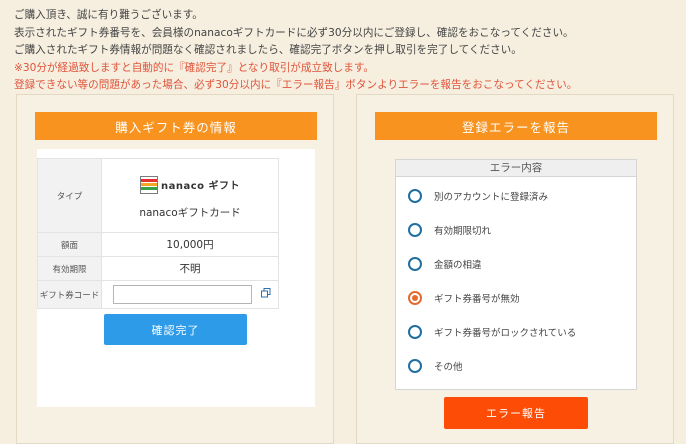 The image size is (686, 444). What do you see at coordinates (516, 126) in the screenshot?
I see `error-report-title: 登録エラーを報告` at bounding box center [516, 126].